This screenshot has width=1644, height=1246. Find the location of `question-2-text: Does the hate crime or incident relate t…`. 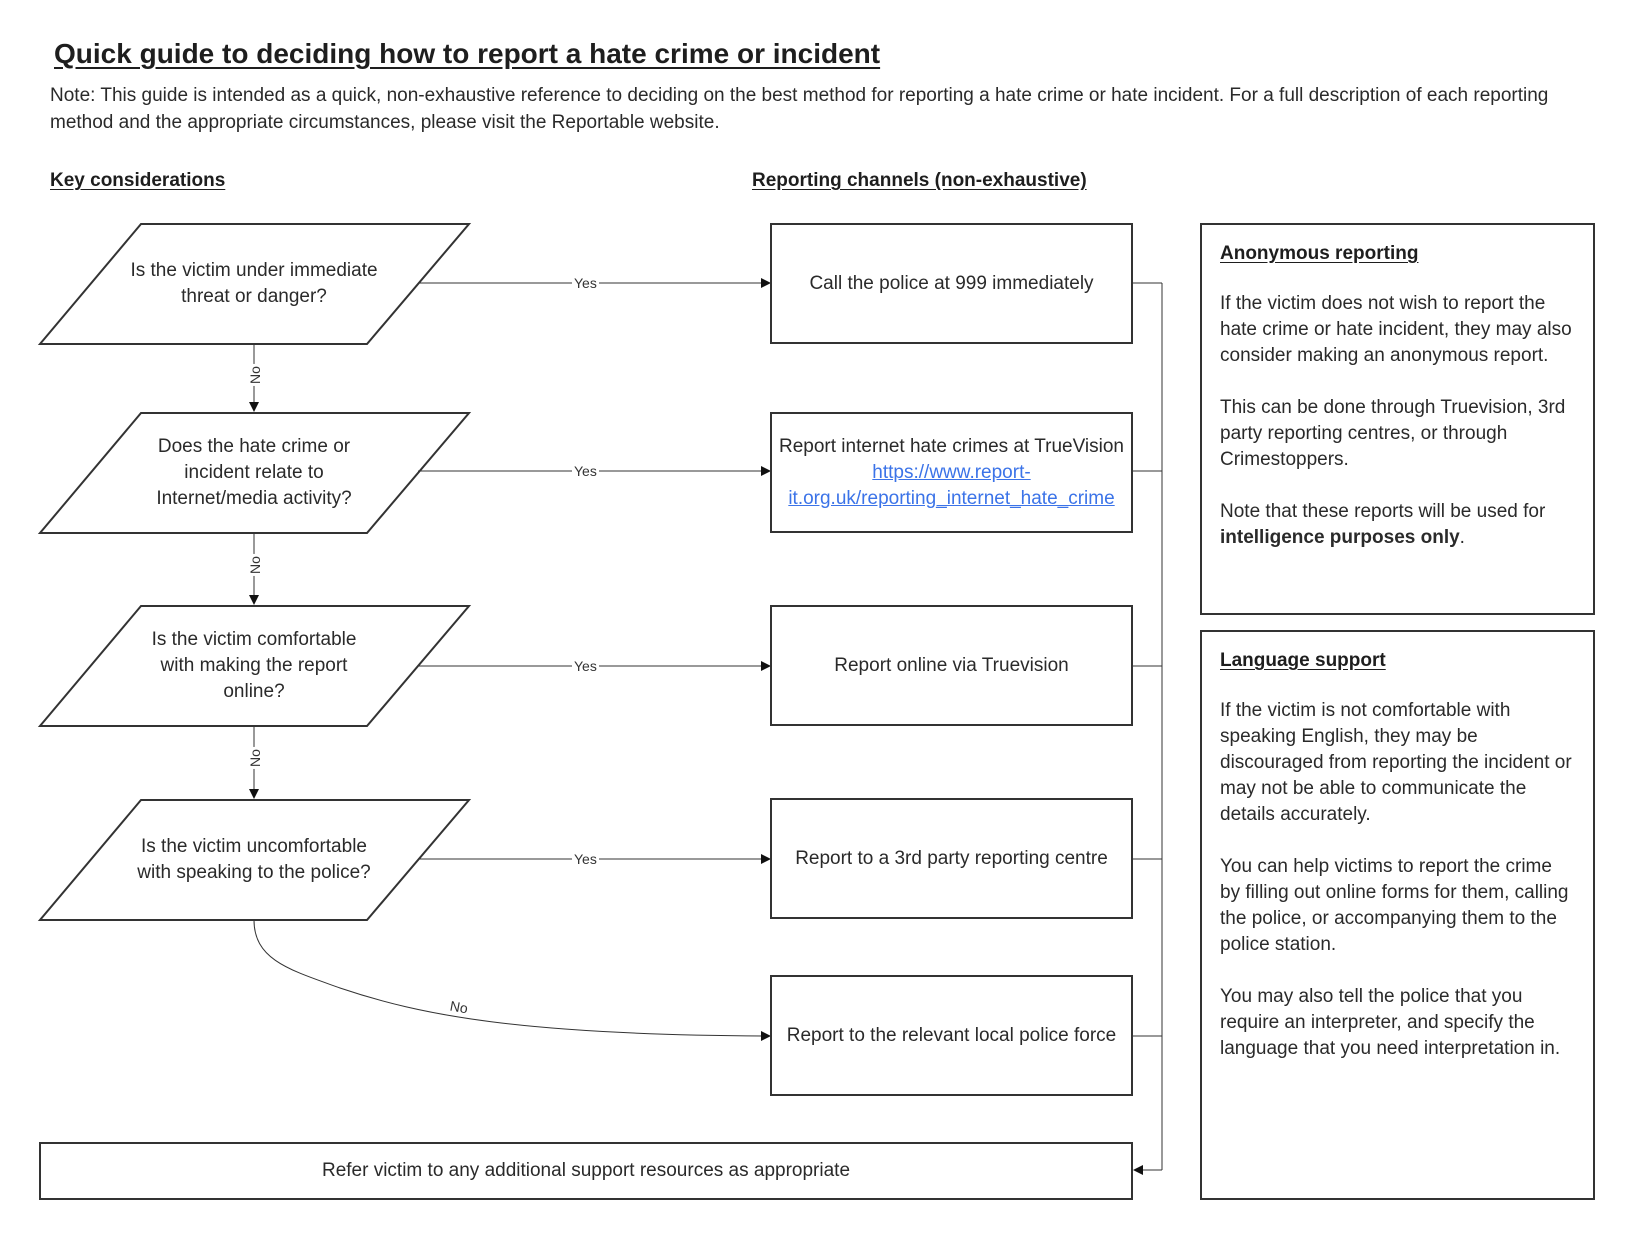

question-2-text: Does the hate crime or incident relate t… is located at coordinates (254, 472).